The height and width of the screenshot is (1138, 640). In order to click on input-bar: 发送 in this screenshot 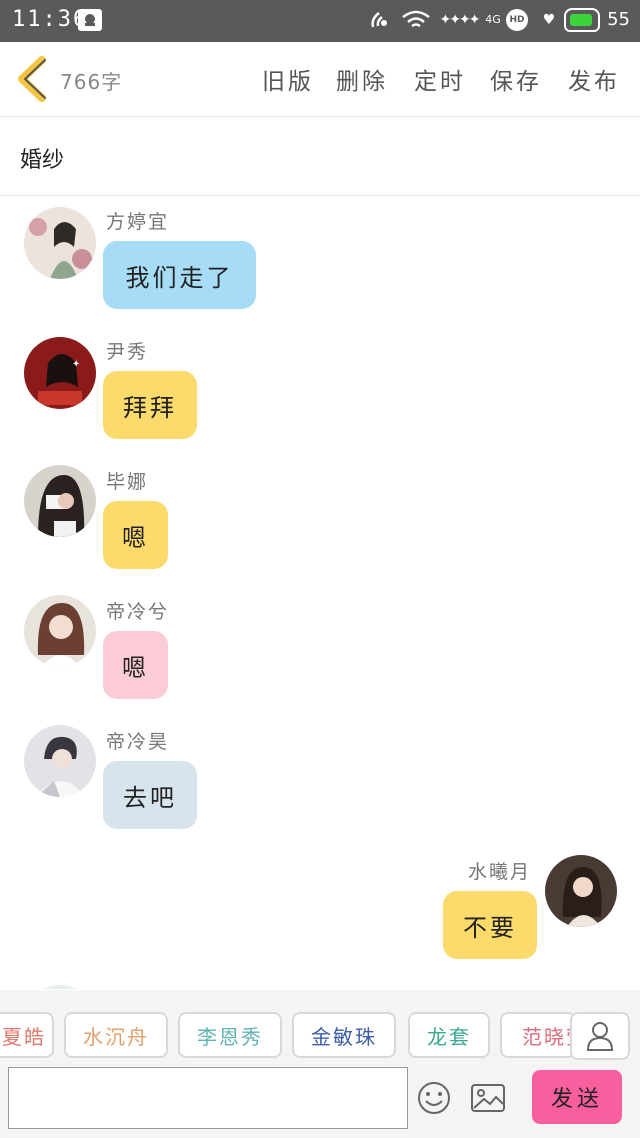, I will do `click(320, 1101)`.